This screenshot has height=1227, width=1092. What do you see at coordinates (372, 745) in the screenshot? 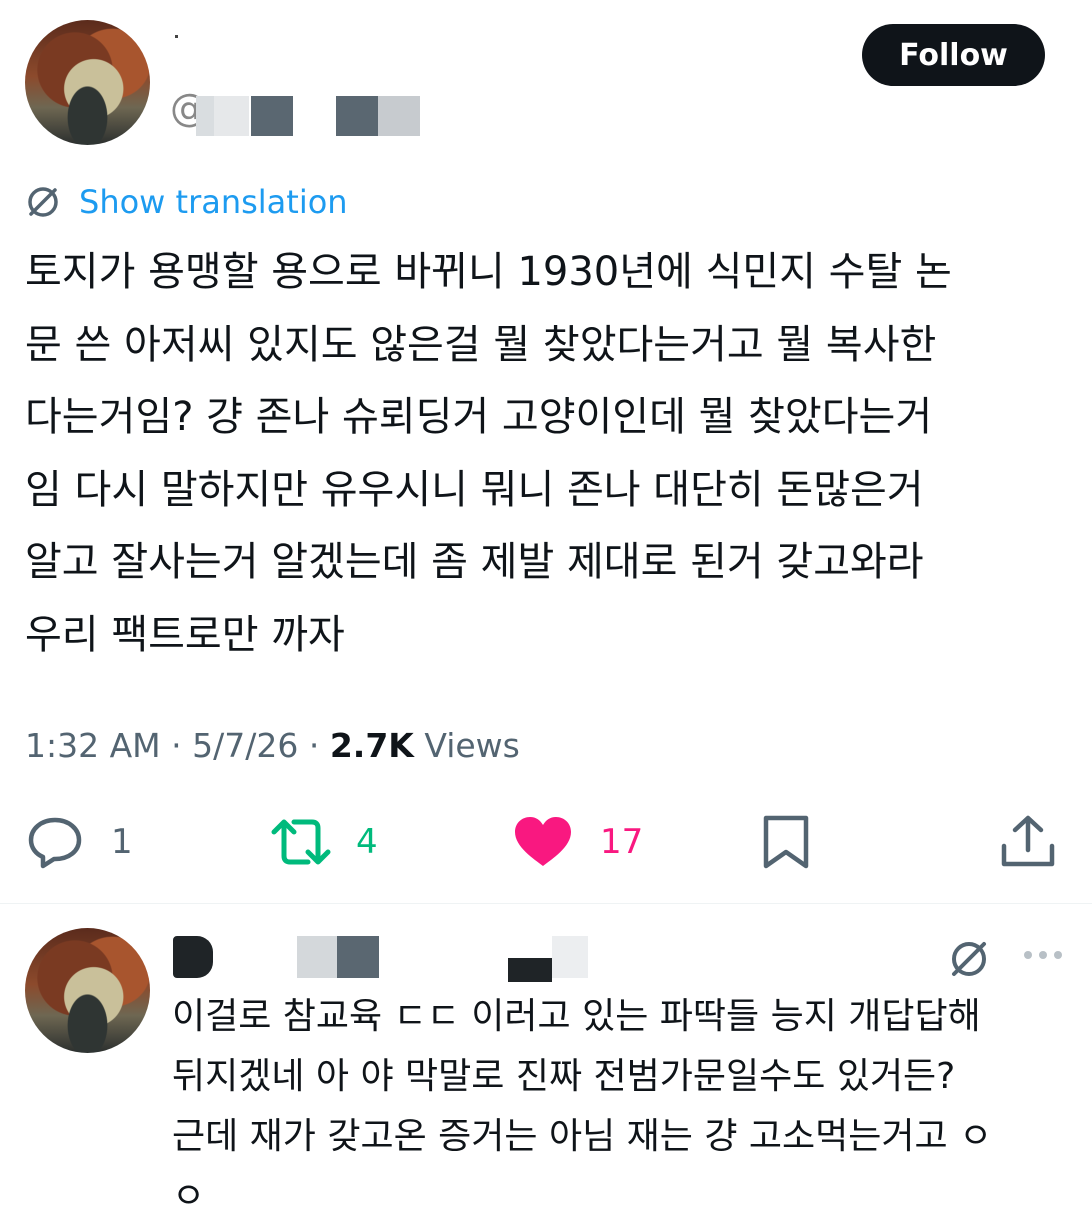
I see `views-count: 2.7K` at bounding box center [372, 745].